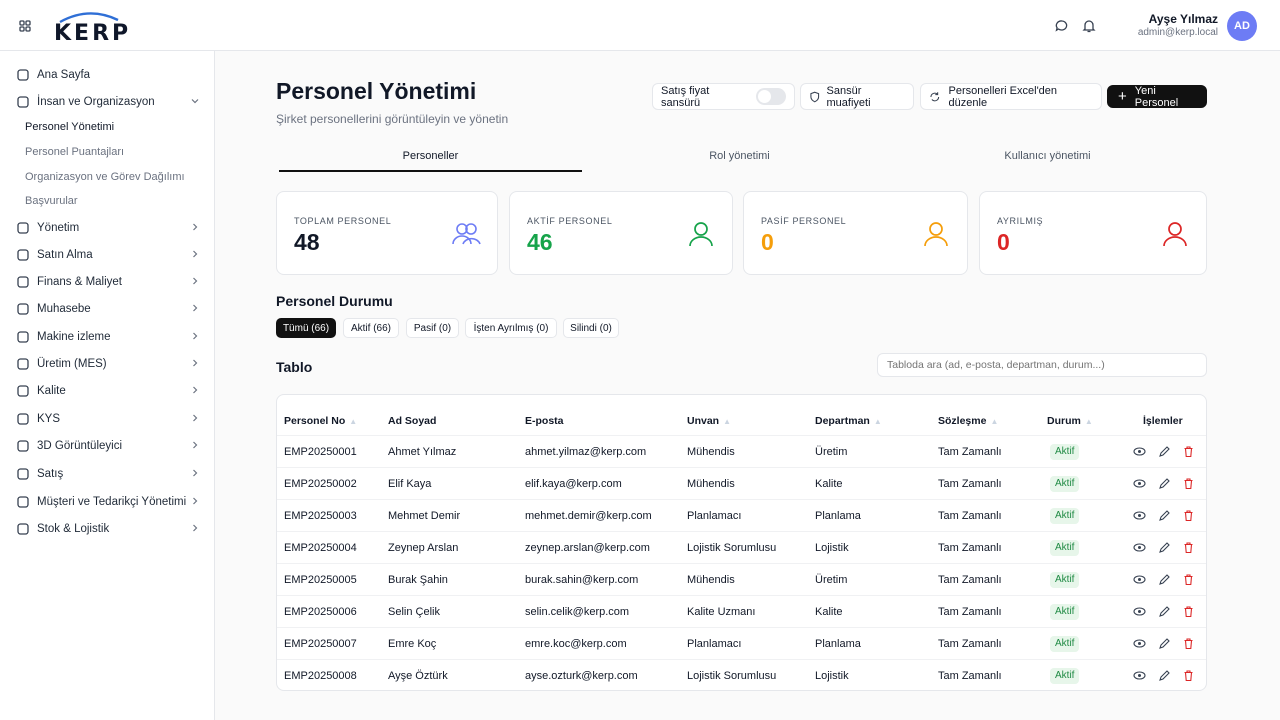 The image size is (1280, 720). I want to click on new-staff-button: + Yeni Personel, so click(1157, 97).